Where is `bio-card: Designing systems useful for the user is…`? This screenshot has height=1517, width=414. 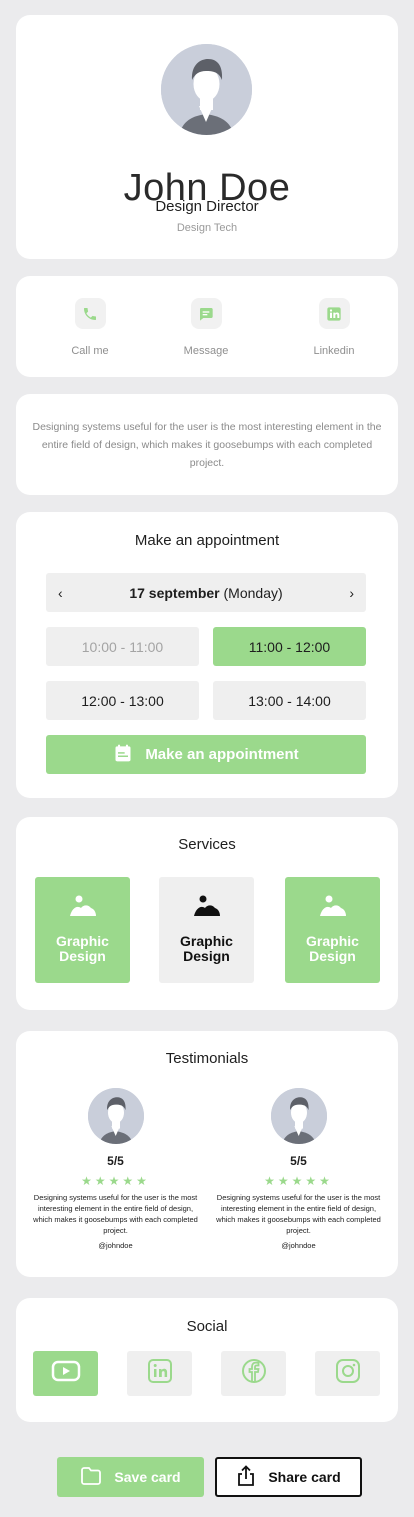 bio-card: Designing systems useful for the user is… is located at coordinates (207, 444).